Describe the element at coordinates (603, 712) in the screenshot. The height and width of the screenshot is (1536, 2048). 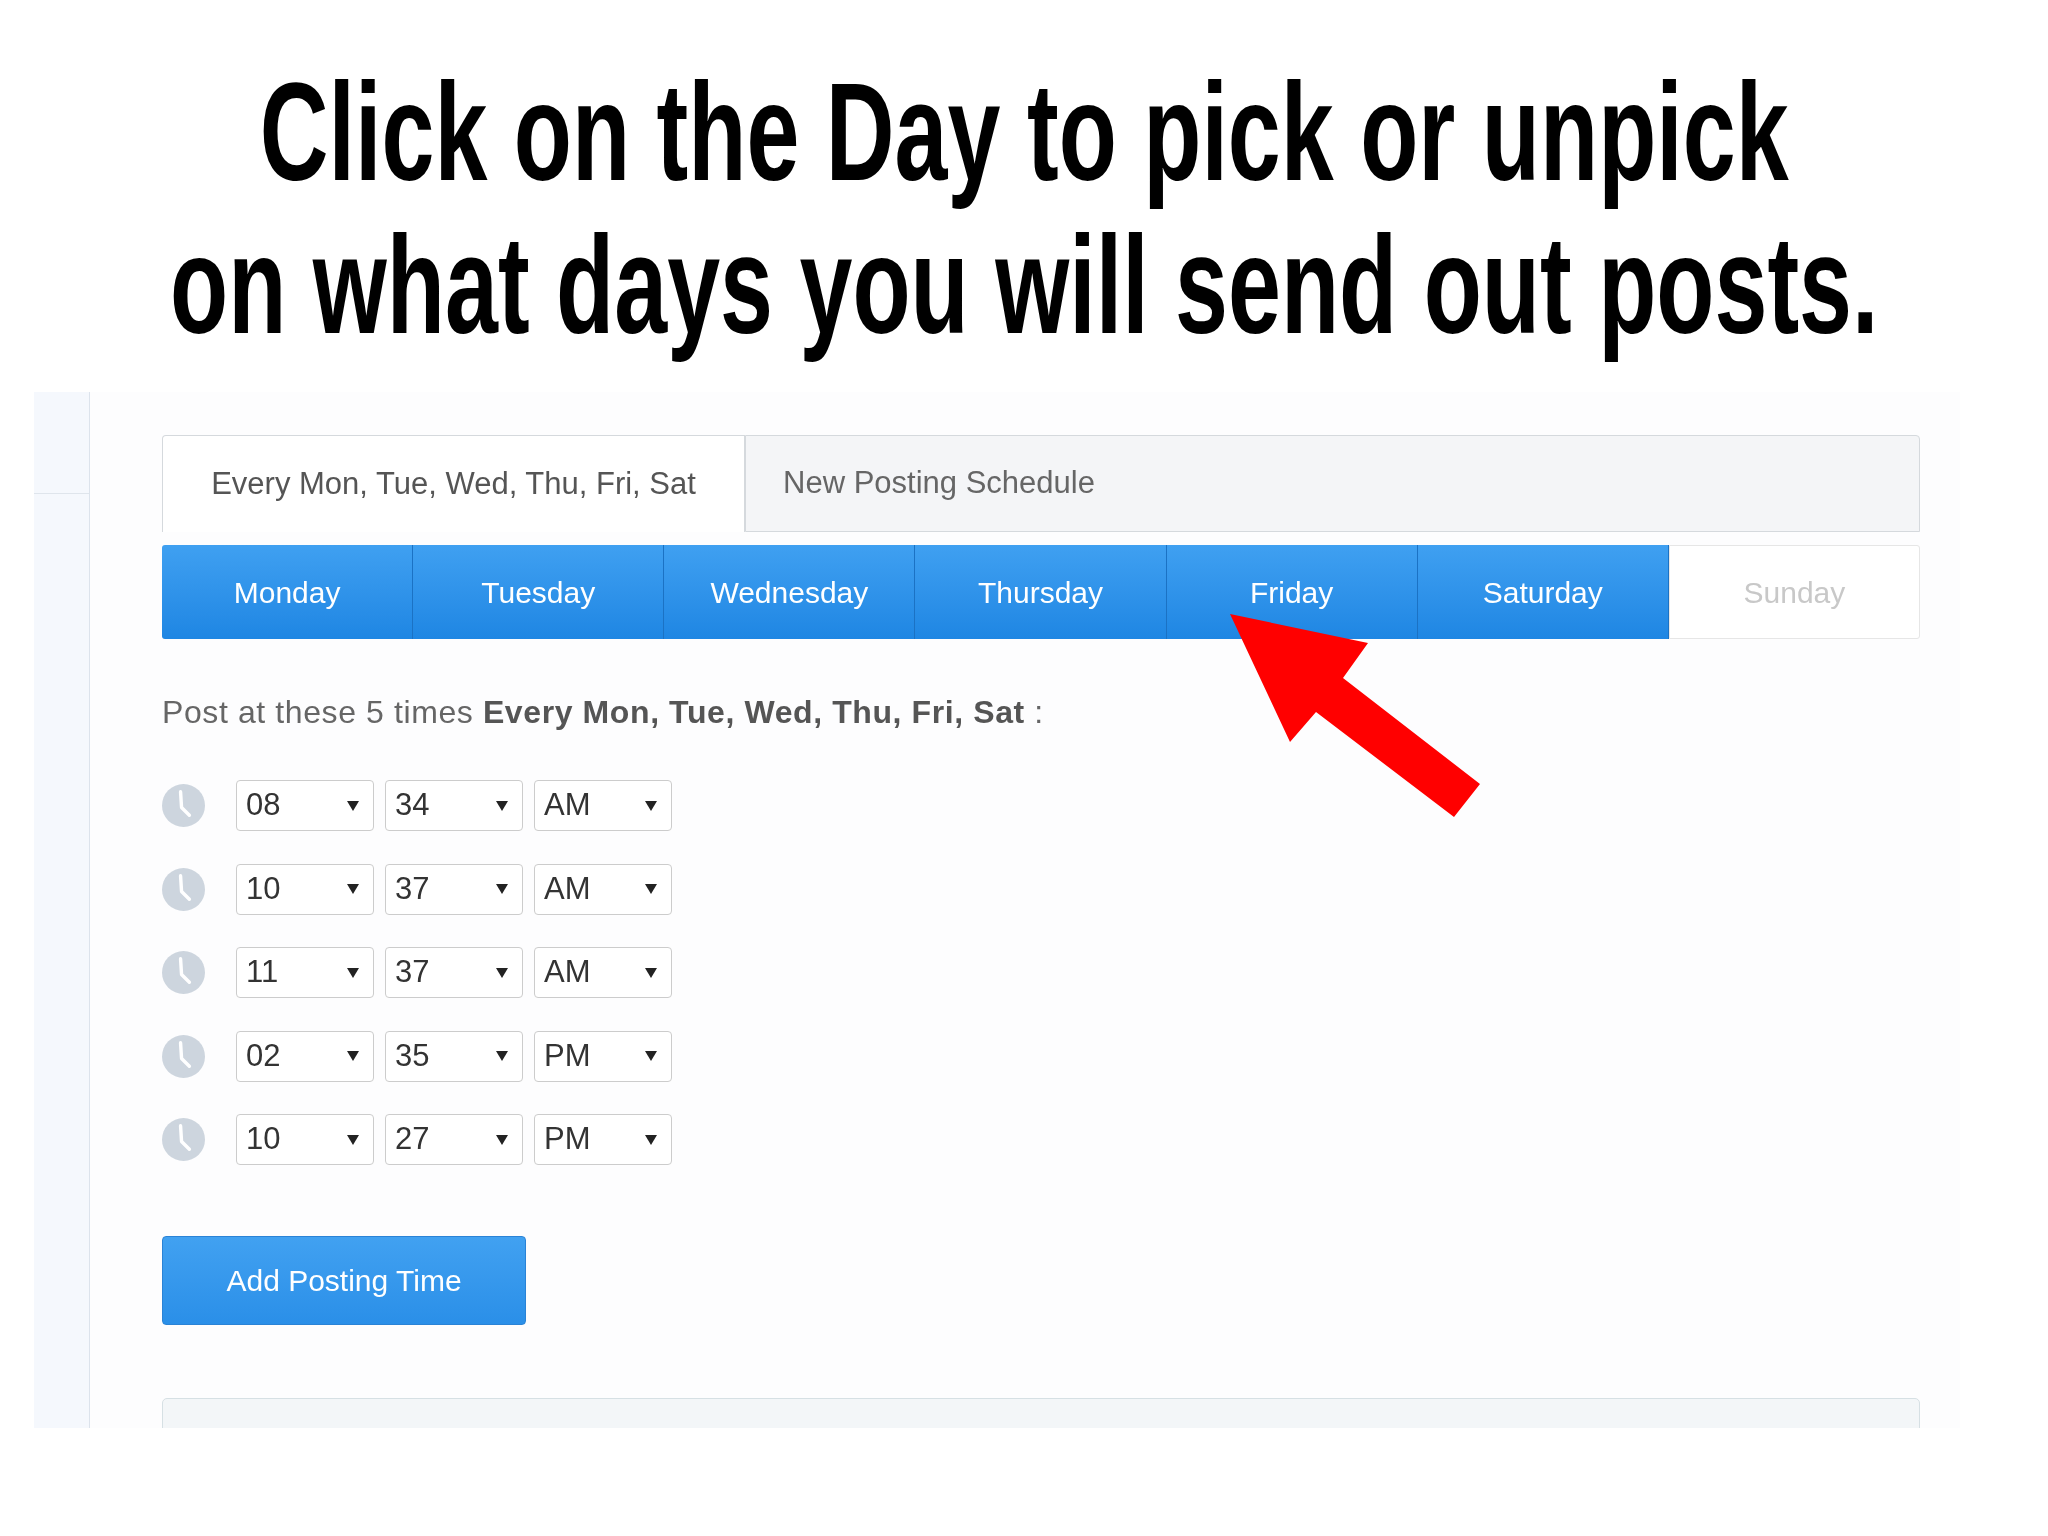
I see `schedule-summary: Post at these 5 times Every Mon, Tue, Wed, Thu, Fri, Sat :` at that location.